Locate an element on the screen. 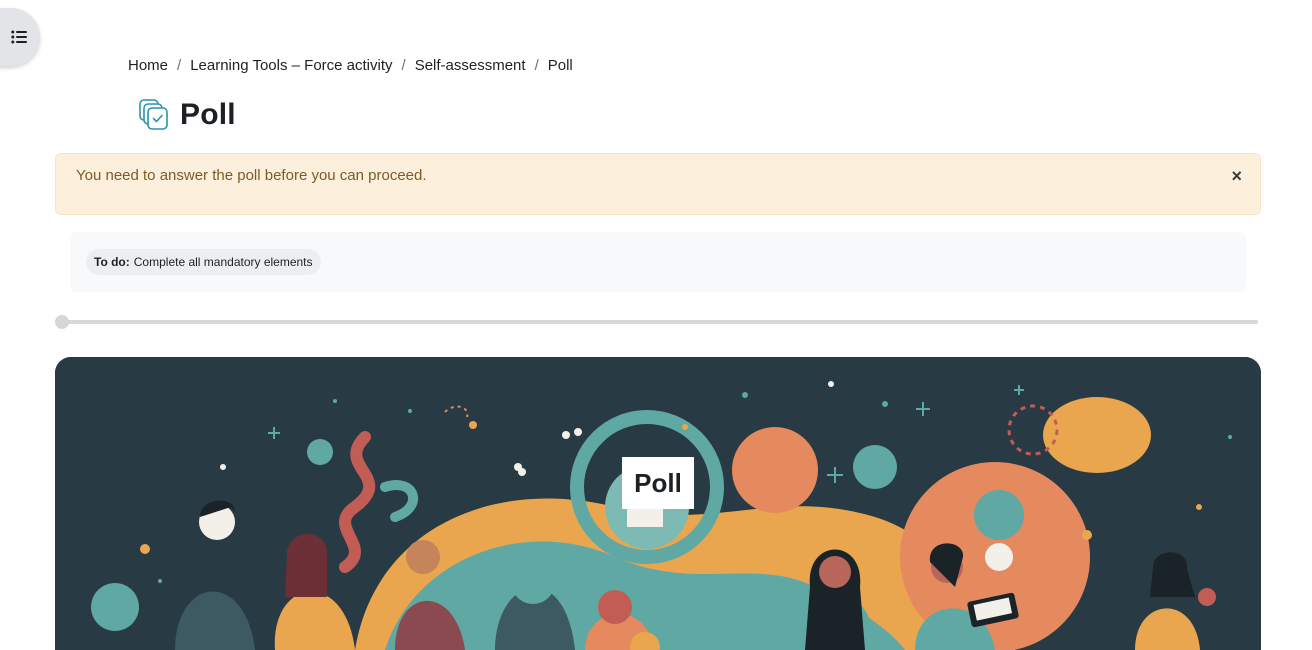 This screenshot has height=650, width=1312. close-icon: × is located at coordinates (1236, 176).